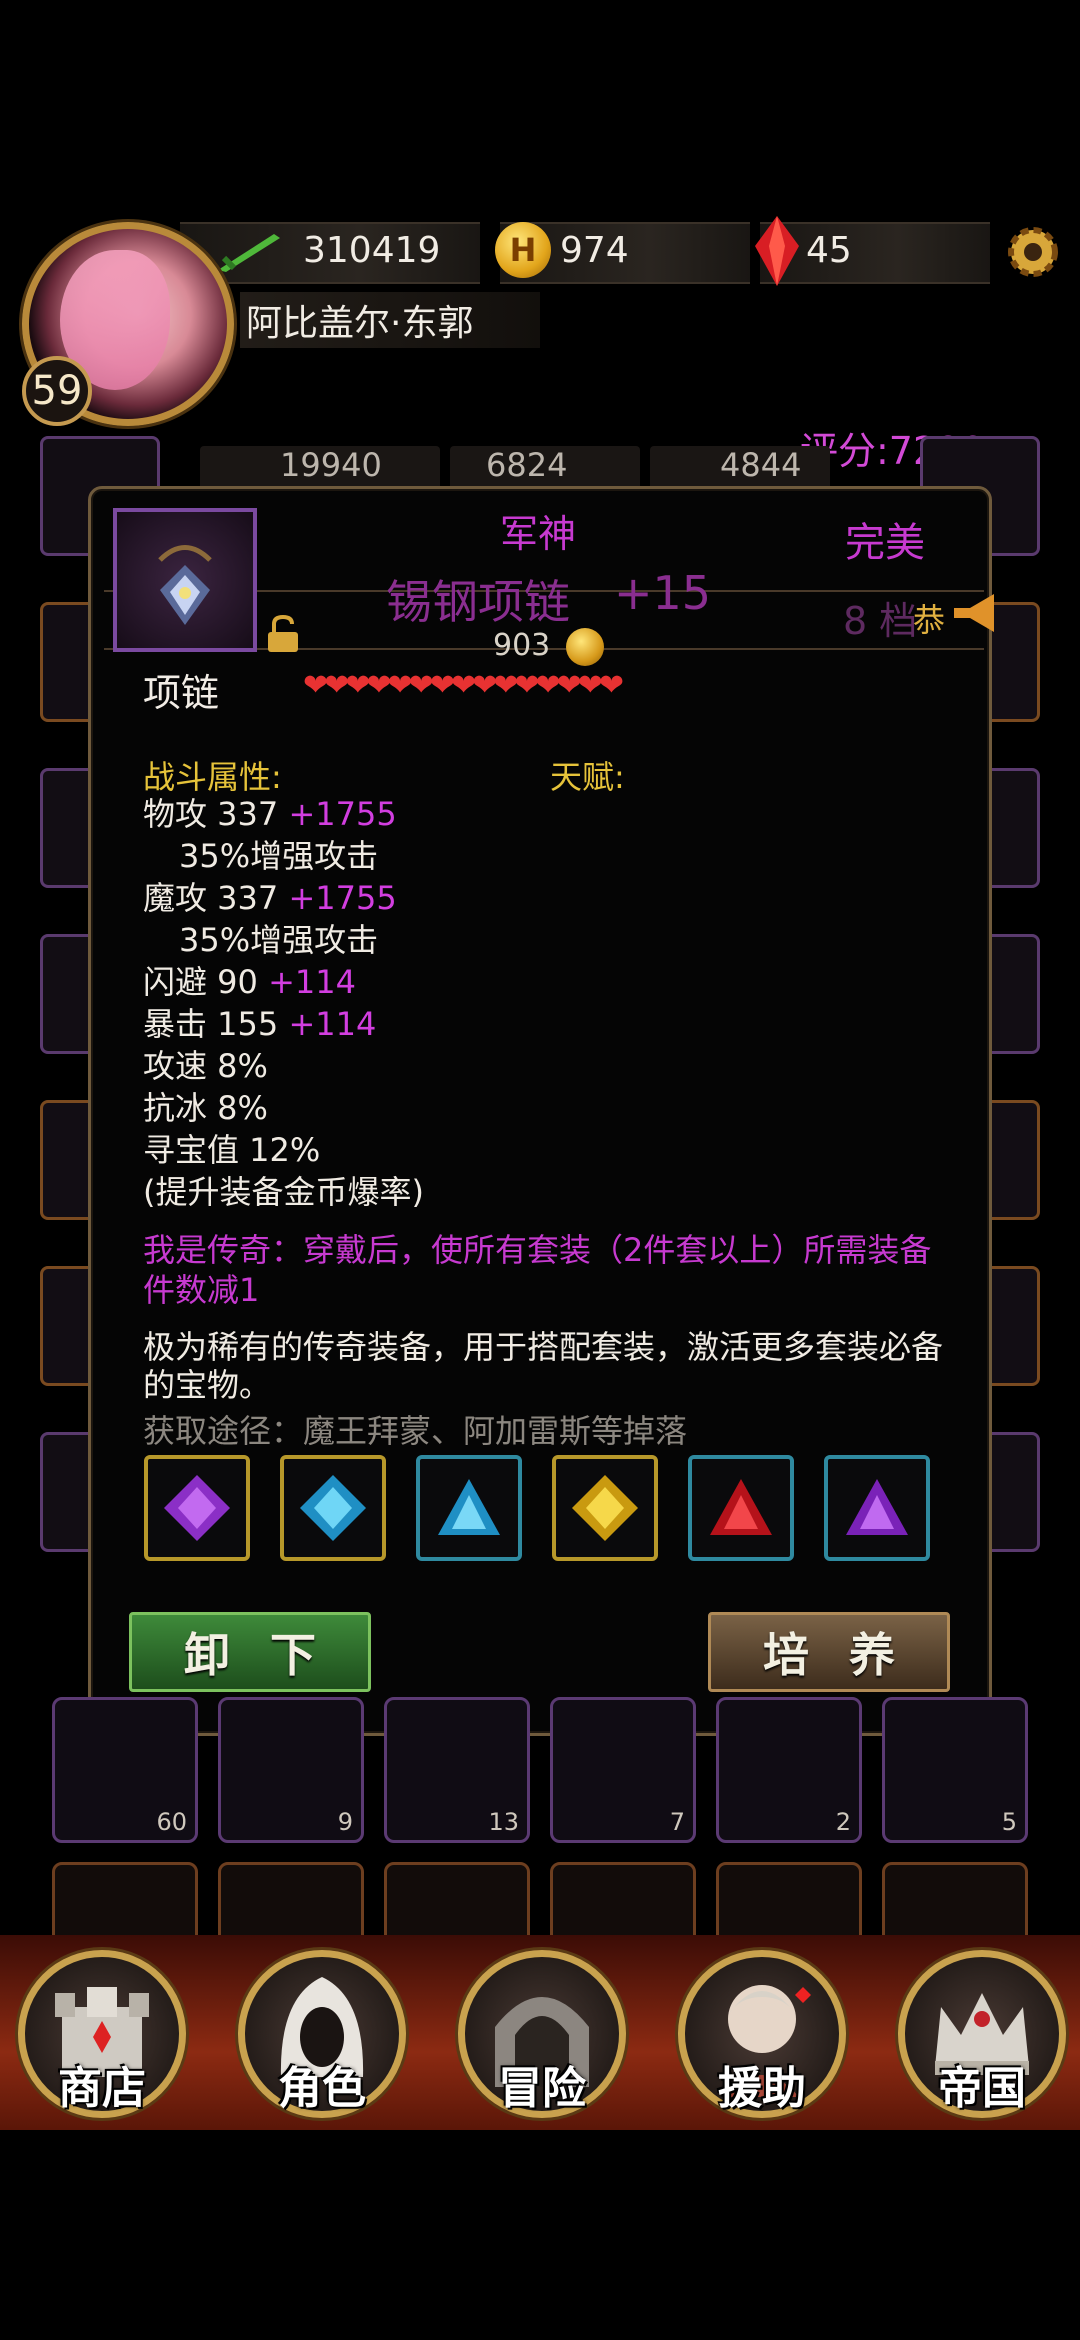 This screenshot has width=1080, height=2340. I want to click on inventory-slot: 7, so click(623, 1770).